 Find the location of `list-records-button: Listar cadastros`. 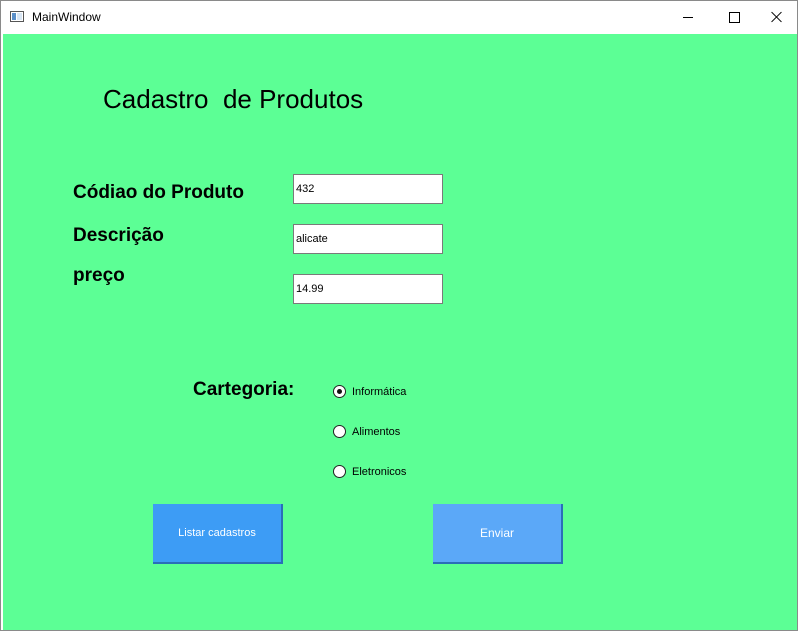

list-records-button: Listar cadastros is located at coordinates (218, 534).